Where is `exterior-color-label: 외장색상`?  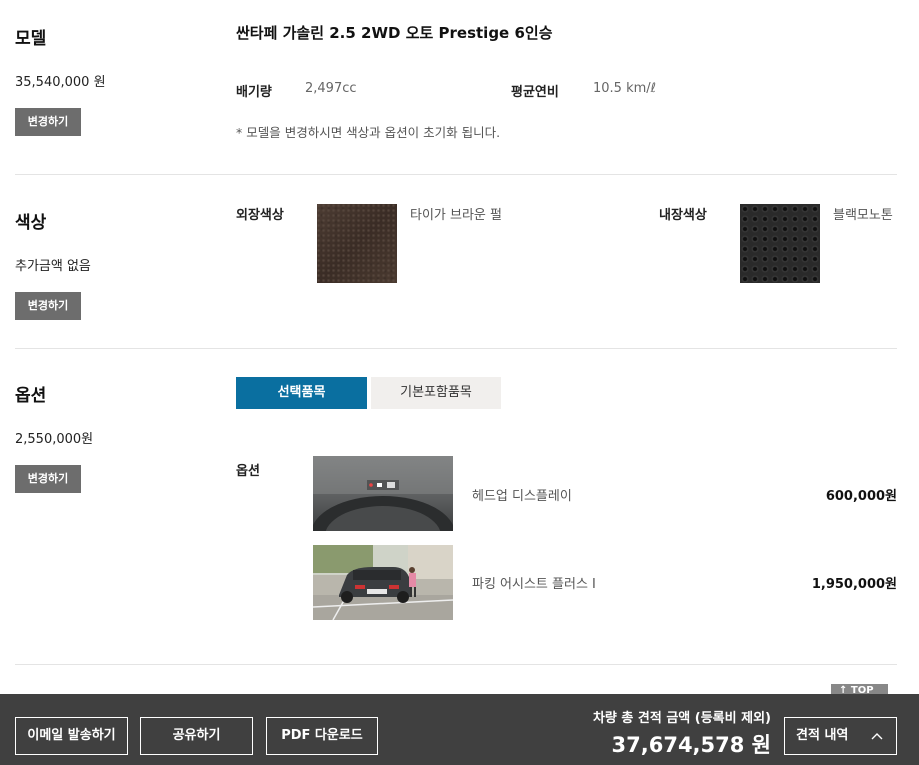 exterior-color-label: 외장색상 is located at coordinates (260, 215).